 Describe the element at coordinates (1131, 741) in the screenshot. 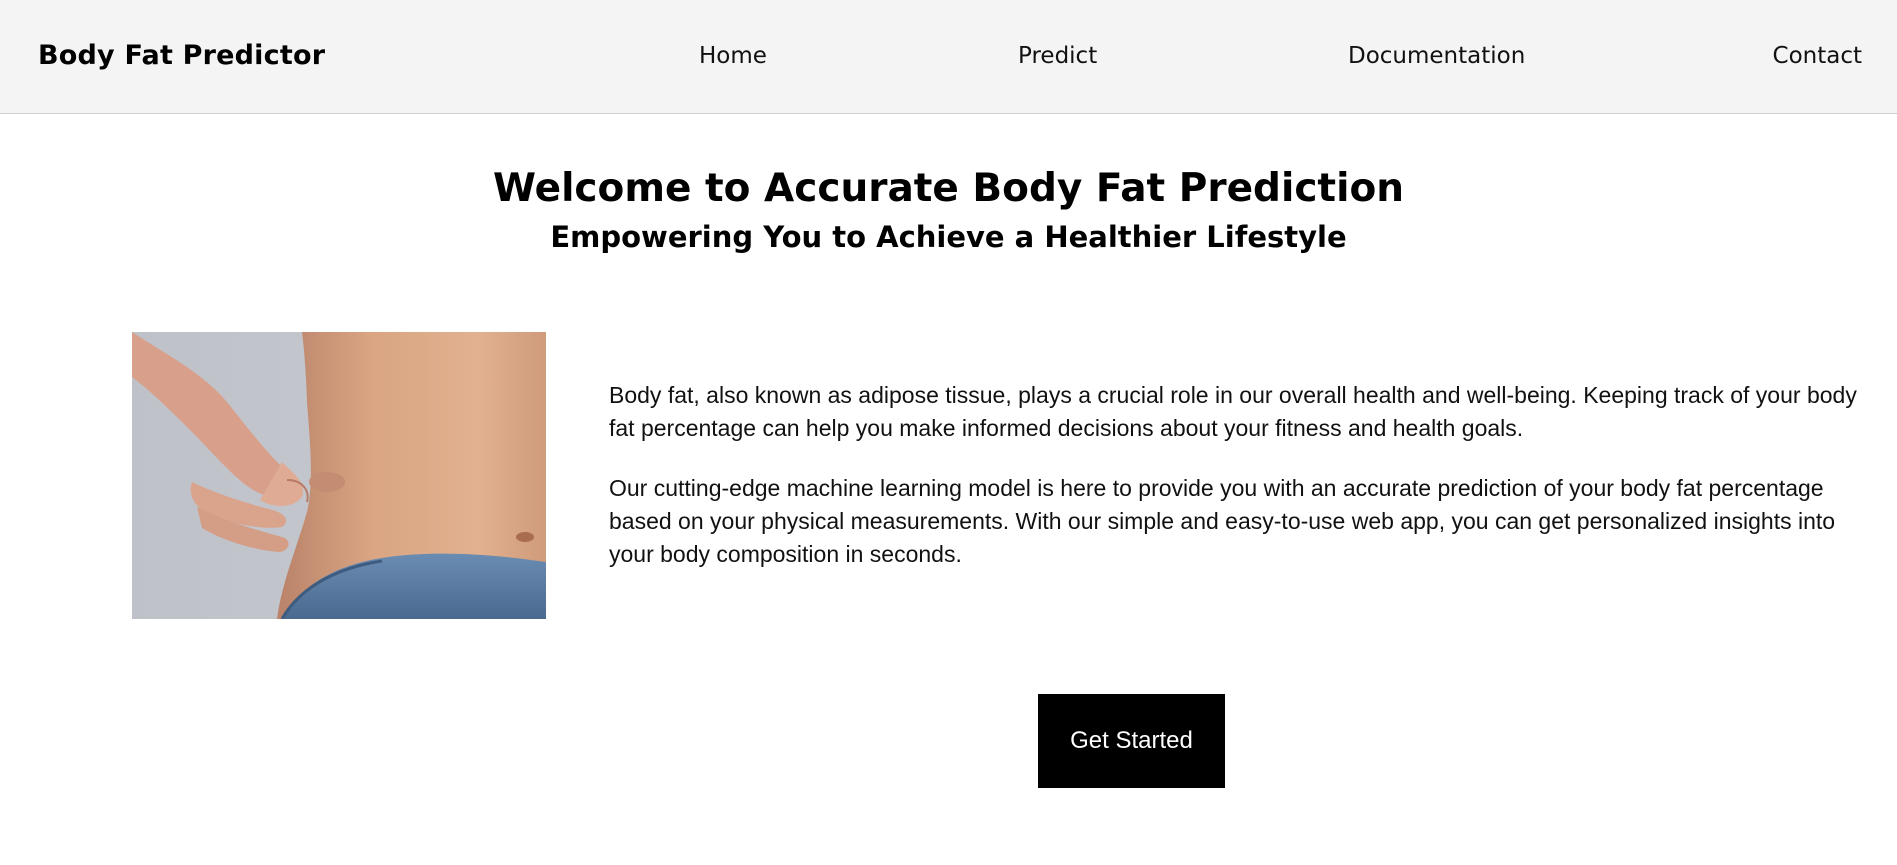

I see `get-started-button: Get Started` at that location.